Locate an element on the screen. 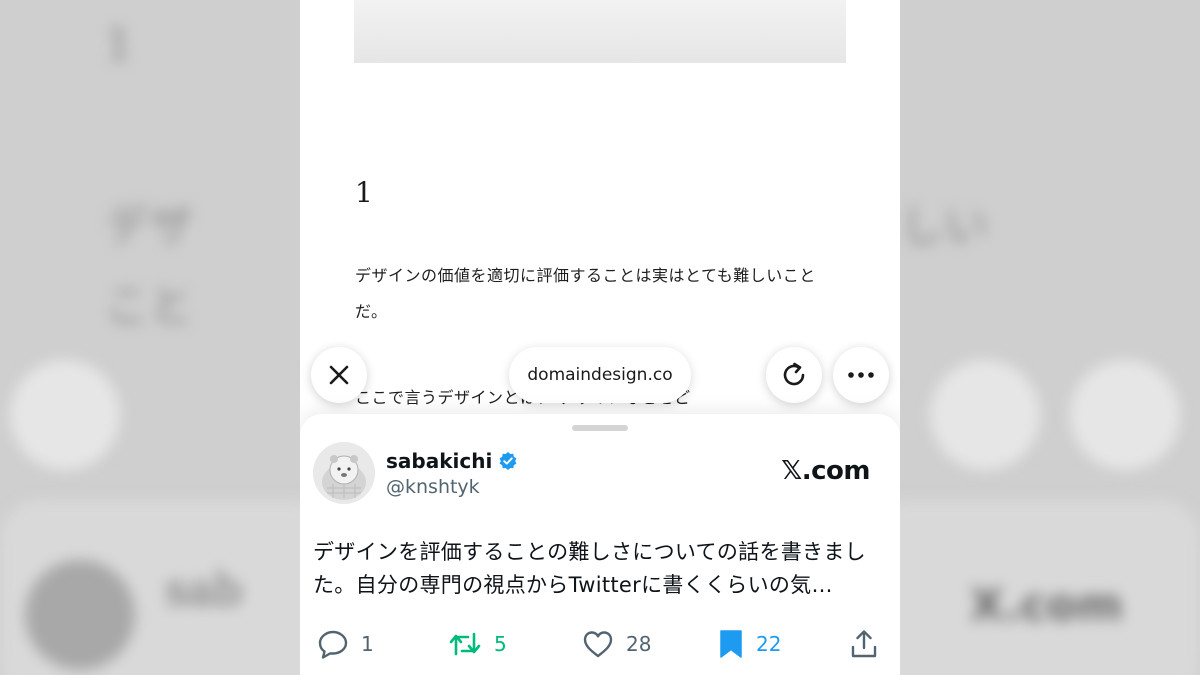 This screenshot has width=1200, height=675. verified-badge-icon is located at coordinates (508, 461).